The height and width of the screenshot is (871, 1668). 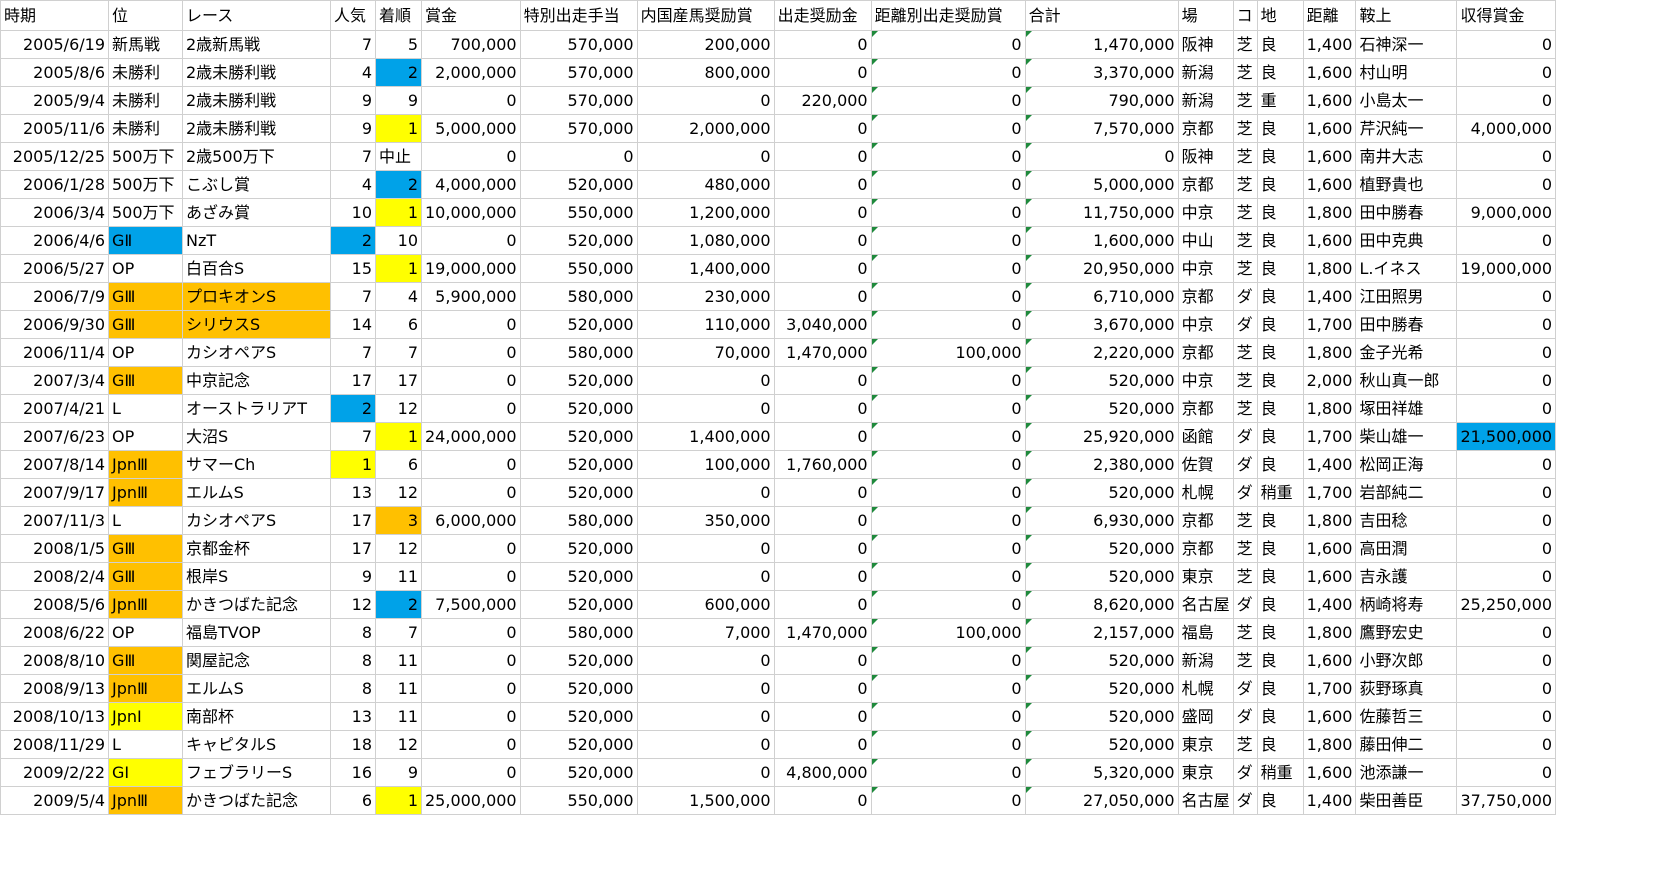 I want to click on cell-jockey: 塚田祥雄, so click(x=1406, y=408).